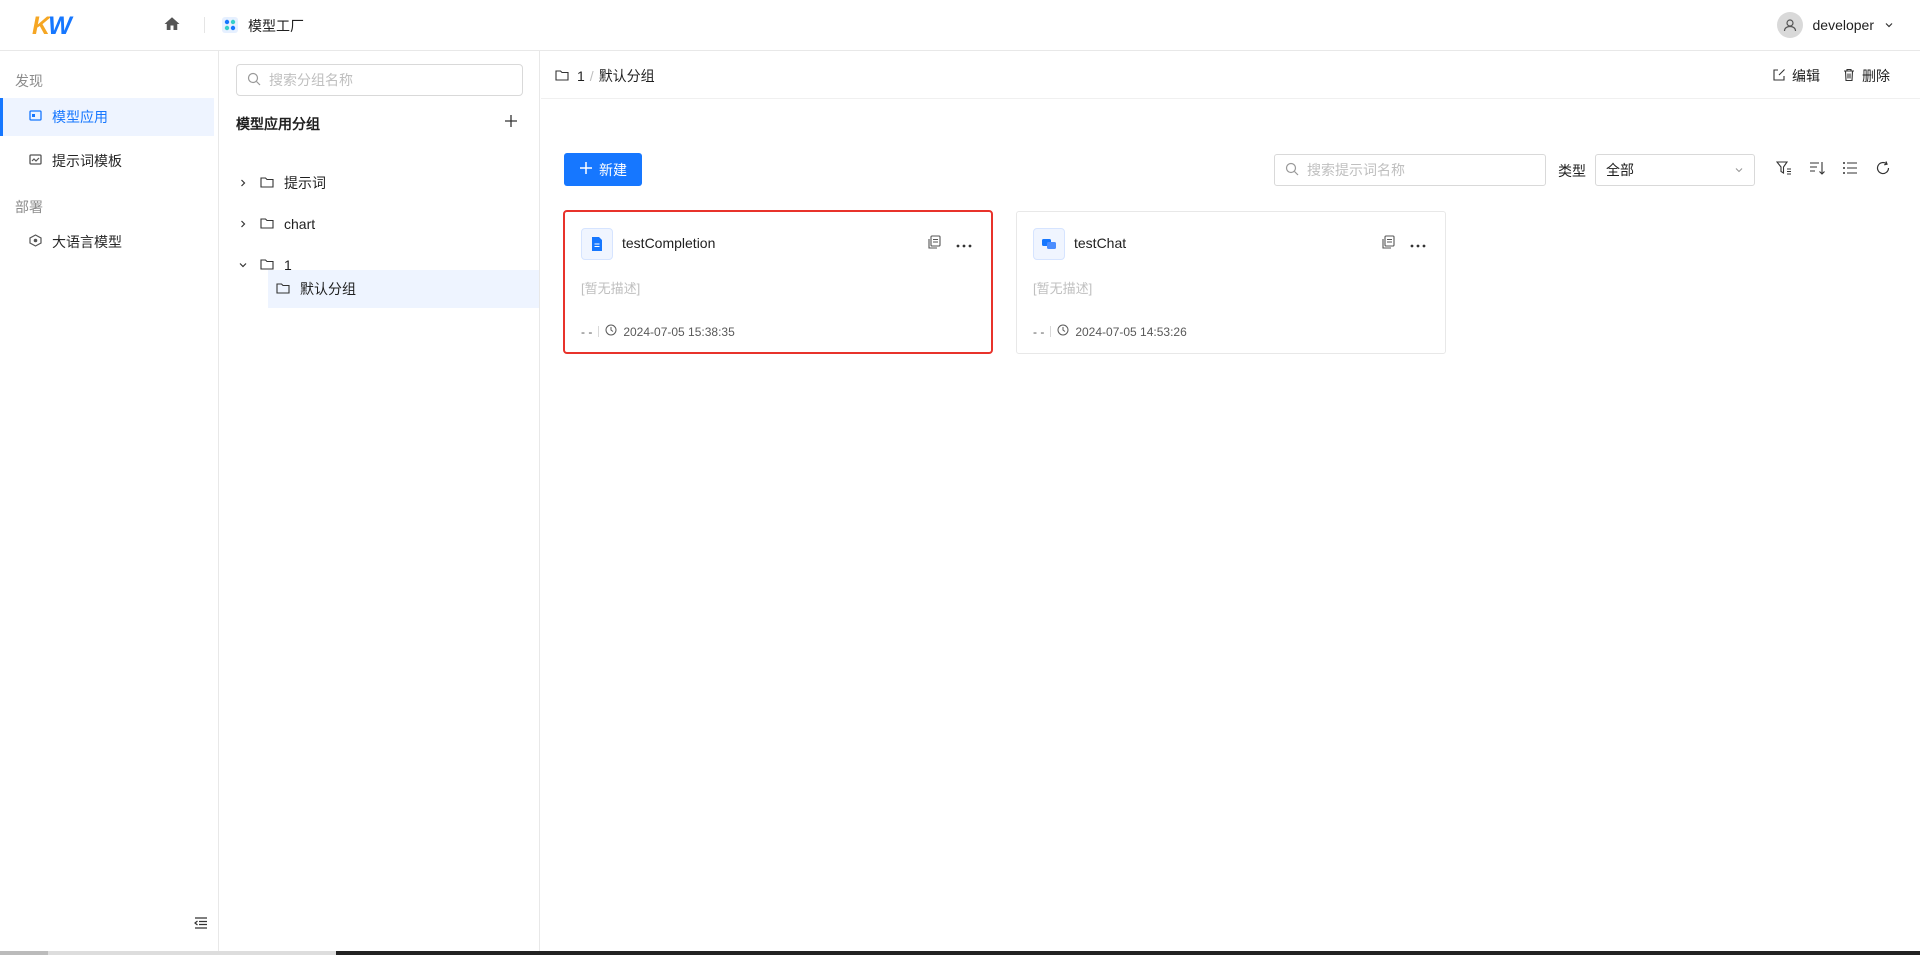 This screenshot has width=1920, height=955. Describe the element at coordinates (1806, 76) in the screenshot. I see `edit-label: 编辑` at that location.